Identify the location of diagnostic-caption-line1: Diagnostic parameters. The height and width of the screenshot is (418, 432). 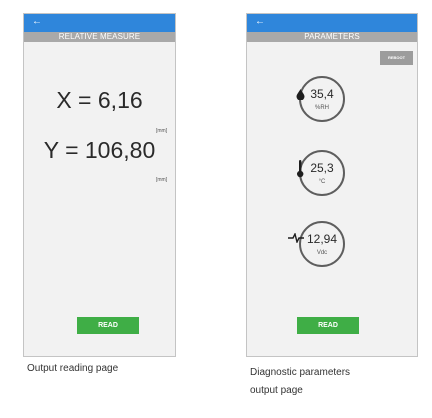
(300, 372).